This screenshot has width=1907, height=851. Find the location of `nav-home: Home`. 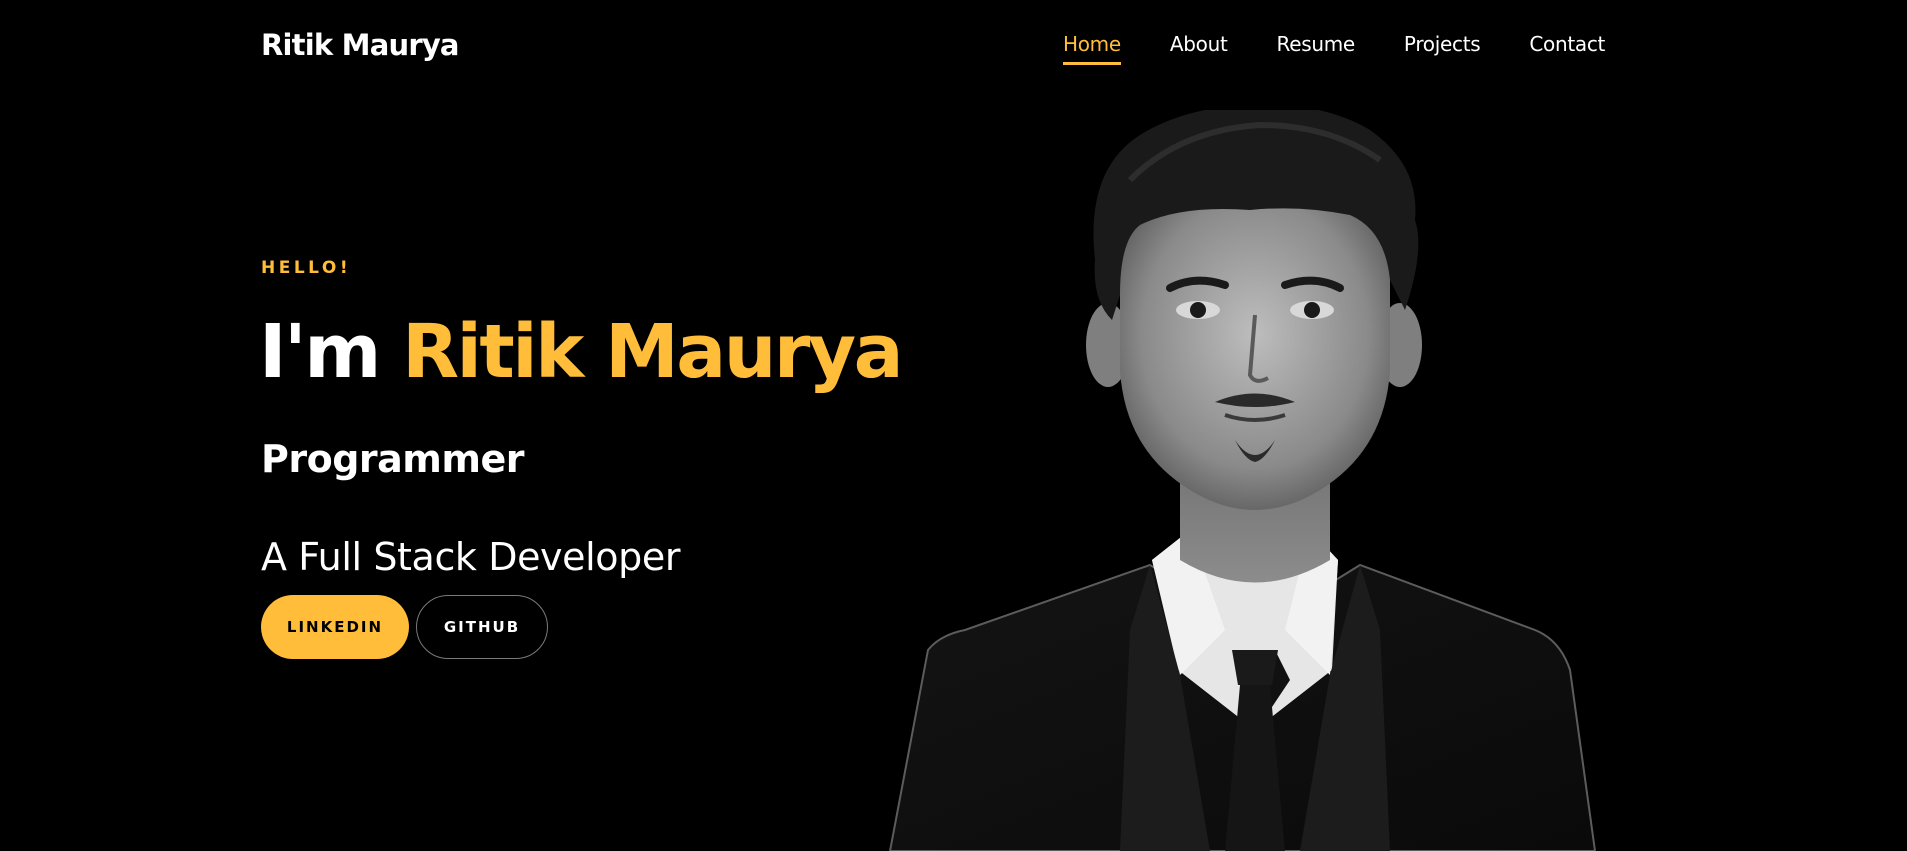

nav-home: Home is located at coordinates (1092, 47).